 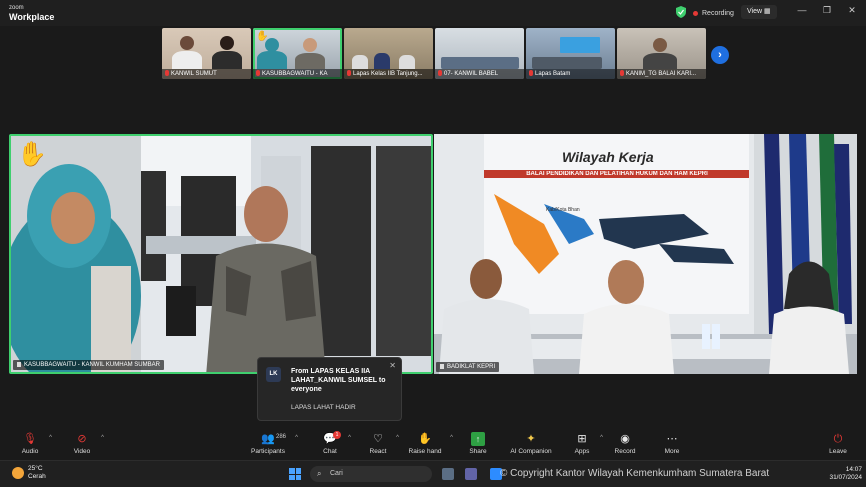 What do you see at coordinates (479, 53) in the screenshot?
I see `thumb-tile: 07- KANWIL BABEL` at bounding box center [479, 53].